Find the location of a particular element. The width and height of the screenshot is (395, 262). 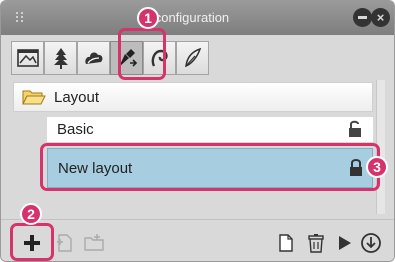

list-item-label: Basic is located at coordinates (75, 129).